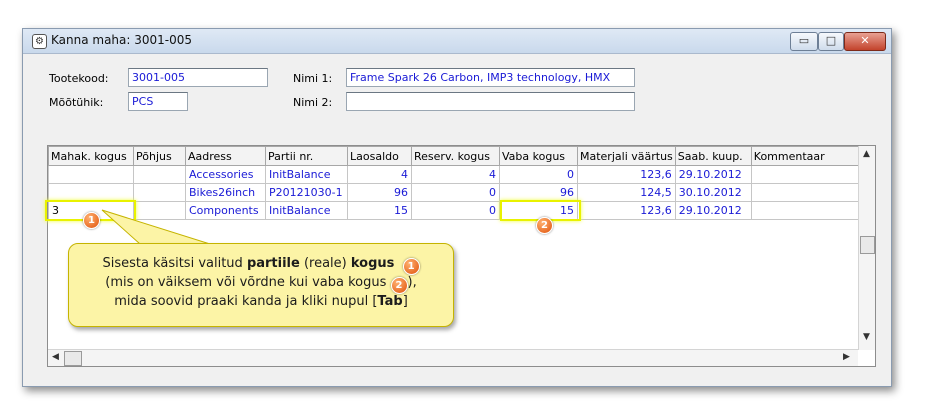  What do you see at coordinates (538, 174) in the screenshot?
I see `cell-vaba: 0` at bounding box center [538, 174].